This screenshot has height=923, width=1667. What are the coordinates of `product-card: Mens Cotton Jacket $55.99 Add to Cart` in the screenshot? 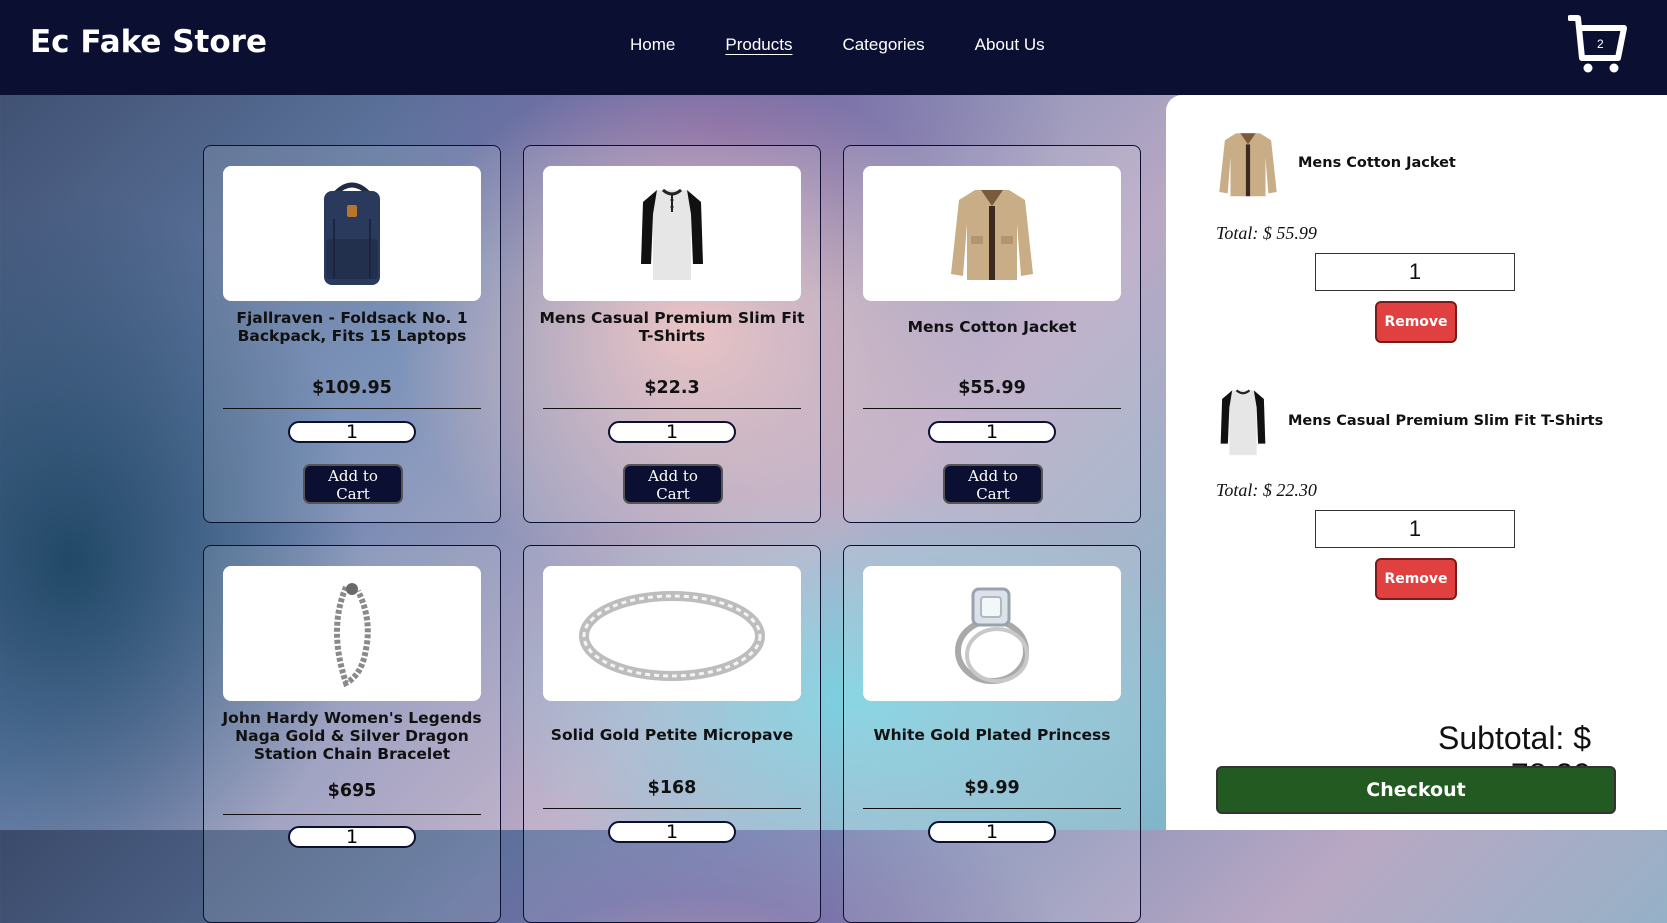 It's located at (992, 334).